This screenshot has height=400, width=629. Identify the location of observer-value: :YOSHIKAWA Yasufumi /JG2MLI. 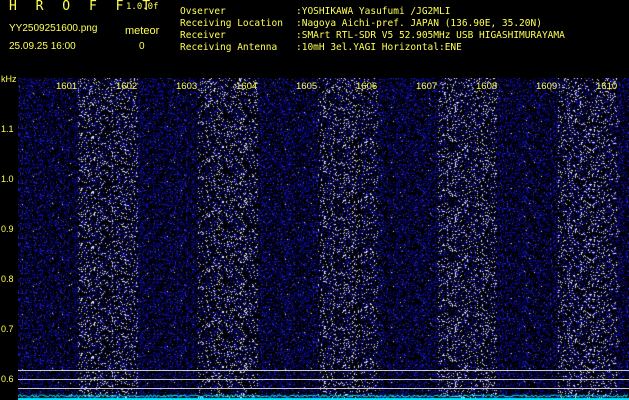
(373, 11).